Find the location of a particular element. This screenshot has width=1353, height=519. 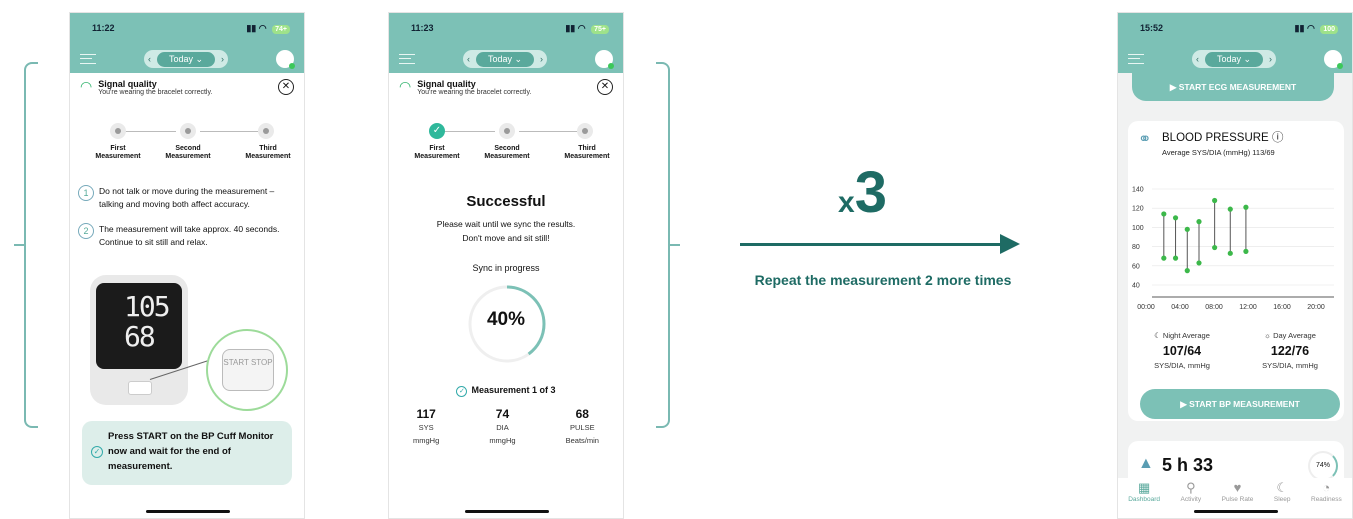

date-label: Today is located at coordinates (1228, 58).